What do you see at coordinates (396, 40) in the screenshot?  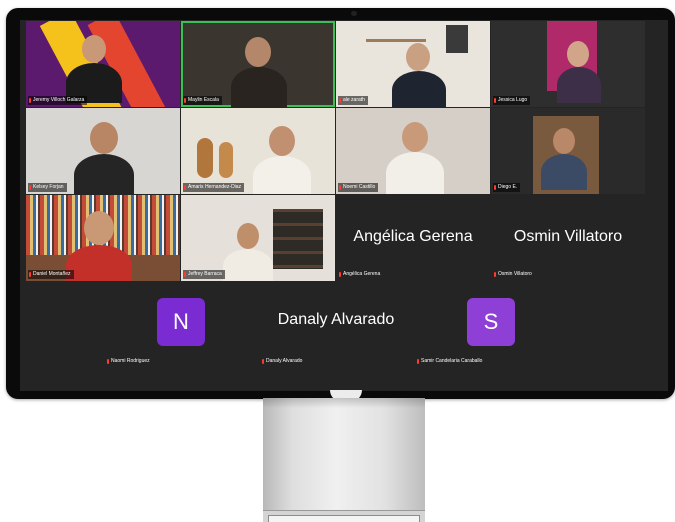 I see `wall-shelf` at bounding box center [396, 40].